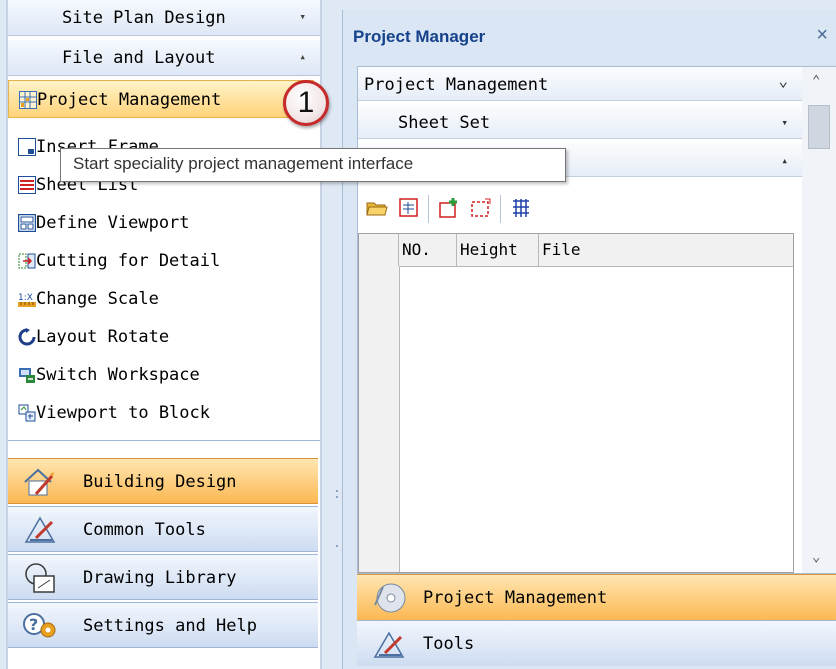 The image size is (836, 669). Describe the element at coordinates (456, 85) in the screenshot. I see `dropdown-label: Project Management` at that location.